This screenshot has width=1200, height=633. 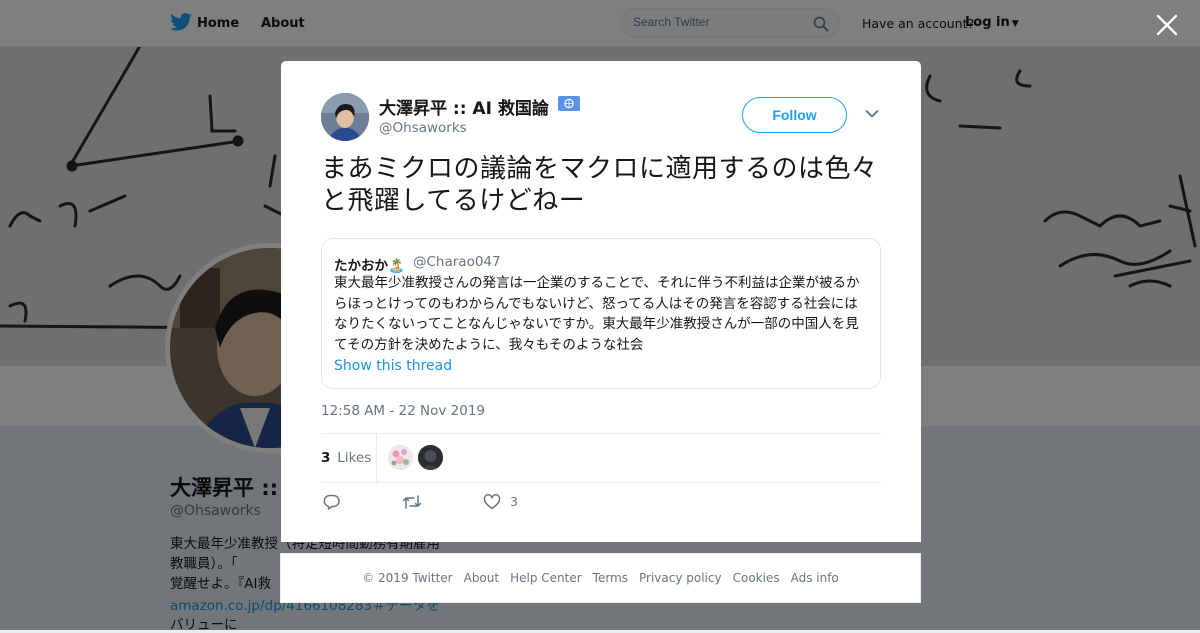 I want to click on heart-icon, so click(x=492, y=502).